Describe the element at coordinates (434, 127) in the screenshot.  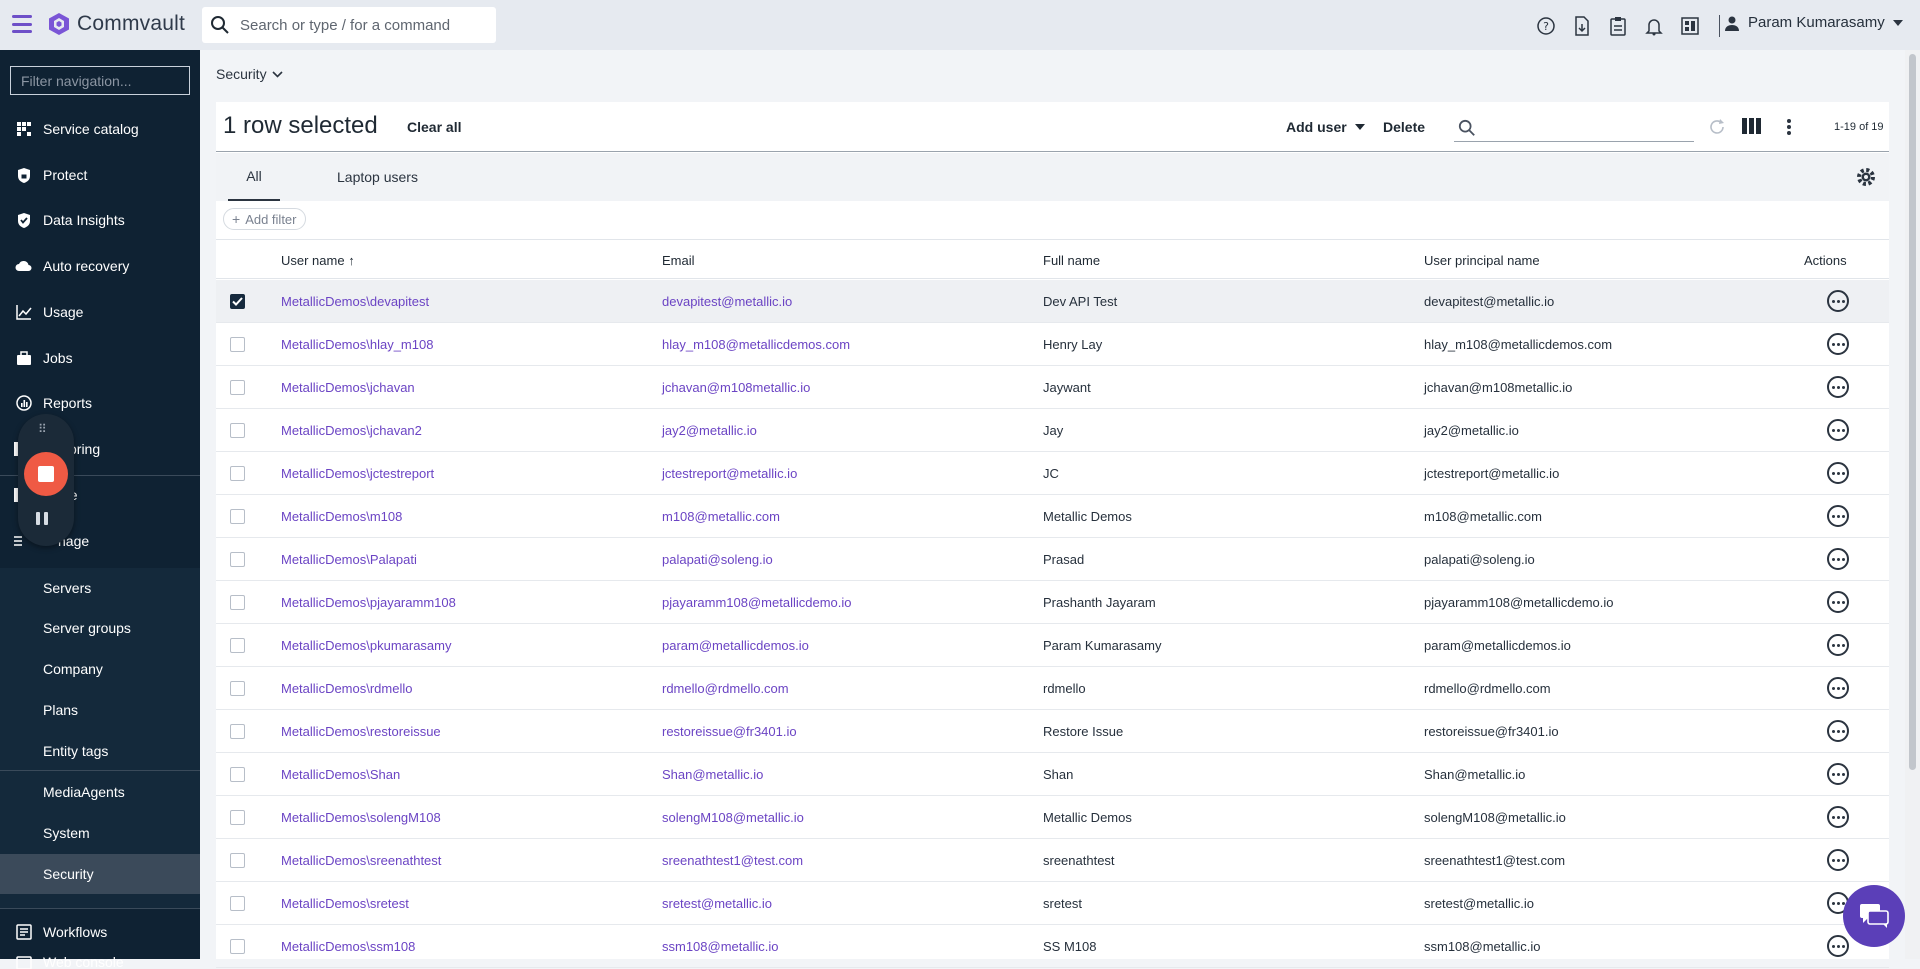
I see `clear-all-button: Clear all` at that location.